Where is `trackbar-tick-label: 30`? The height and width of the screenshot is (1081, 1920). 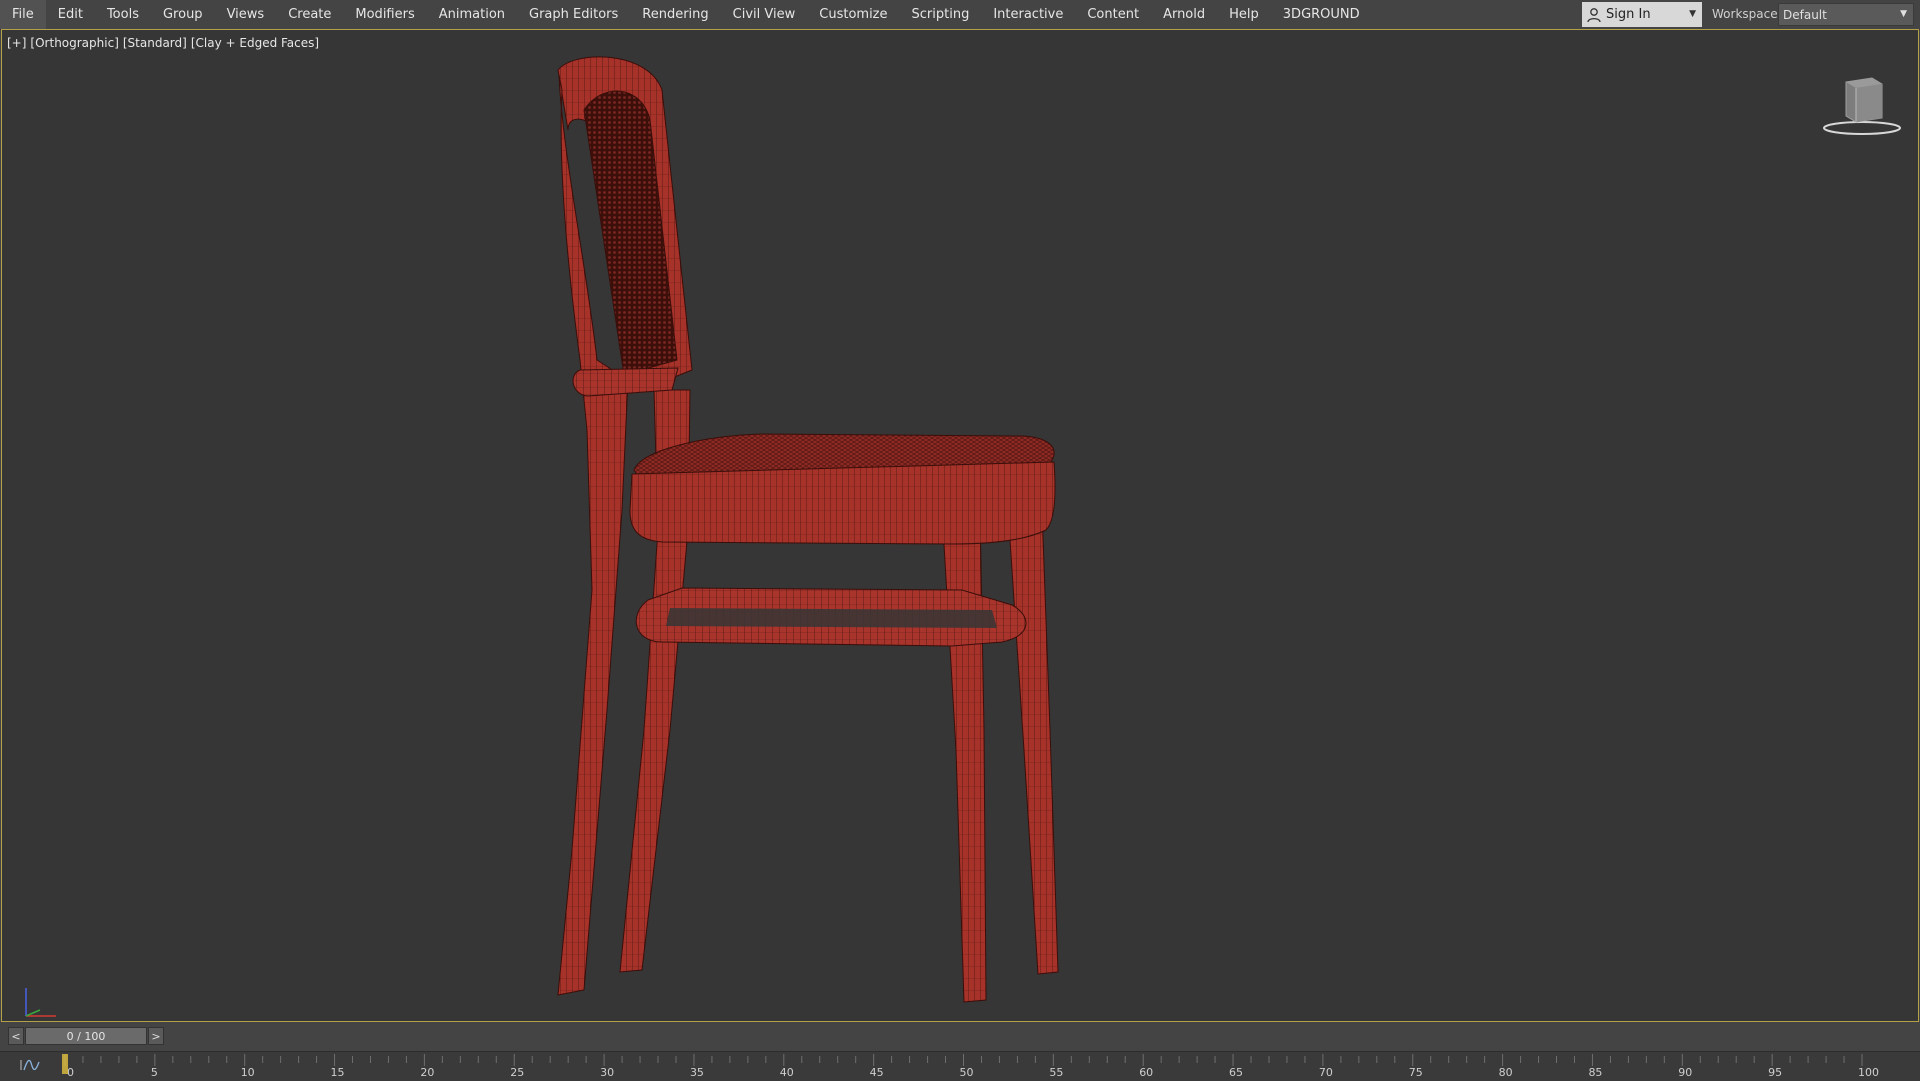
trackbar-tick-label: 30 is located at coordinates (607, 1072).